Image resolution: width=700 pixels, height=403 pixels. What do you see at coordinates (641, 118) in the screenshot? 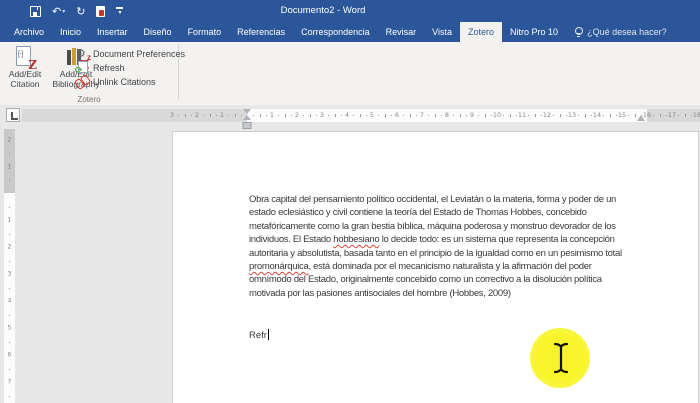
I see `right-indent-marker` at bounding box center [641, 118].